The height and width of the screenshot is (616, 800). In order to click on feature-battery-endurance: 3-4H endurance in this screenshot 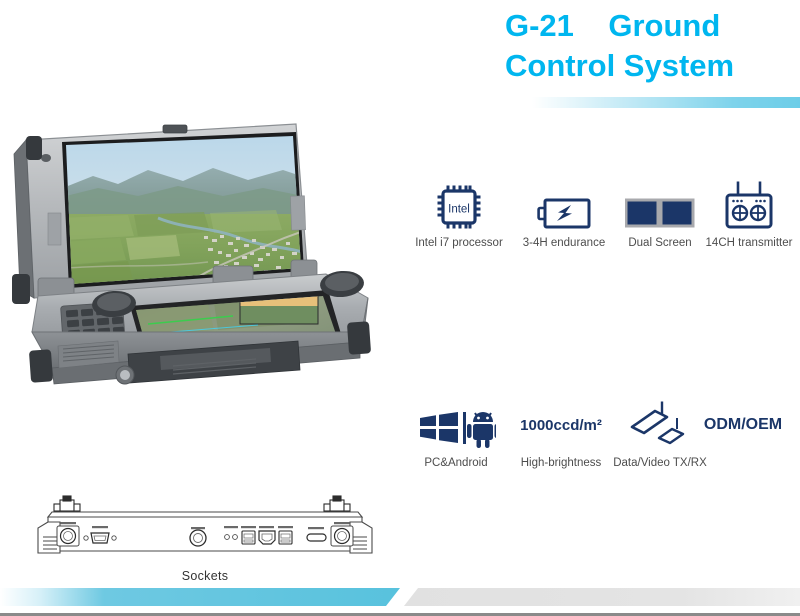, I will do `click(564, 215)`.